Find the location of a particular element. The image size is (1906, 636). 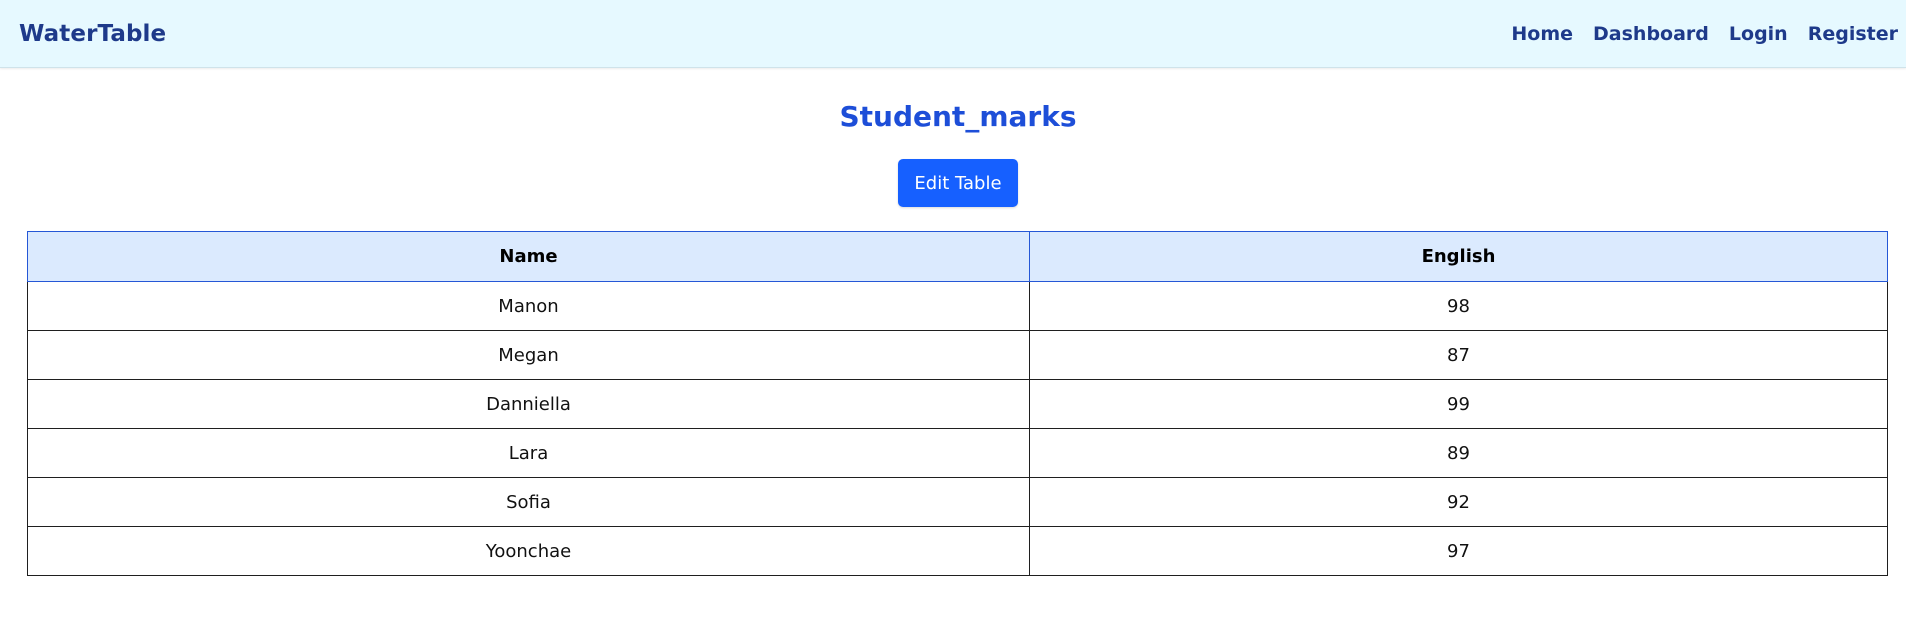

cell-name: Sofia is located at coordinates (528, 502).